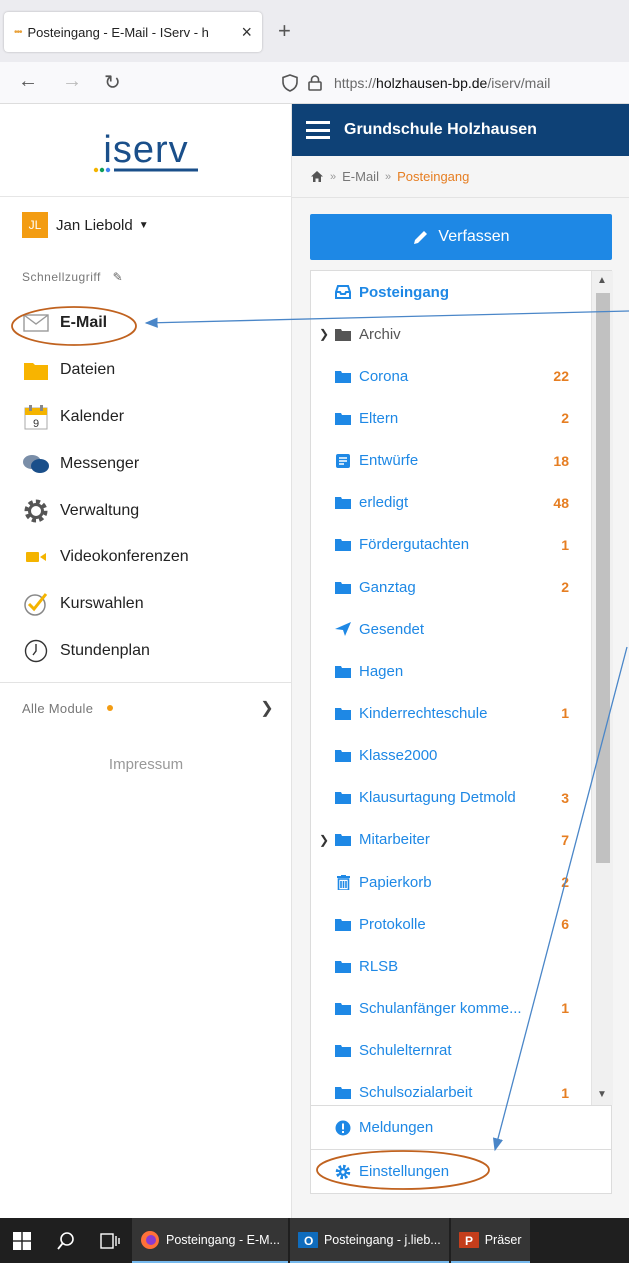 The image size is (629, 1263). I want to click on compose-button: Verfassen, so click(461, 237).